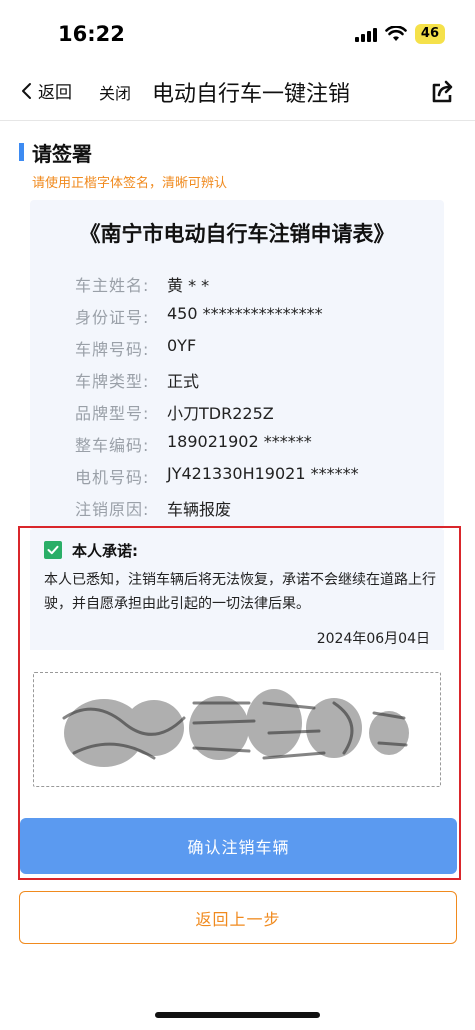 This screenshot has width=475, height=1030. I want to click on back-previous-step-button: 返回上一步, so click(238, 917).